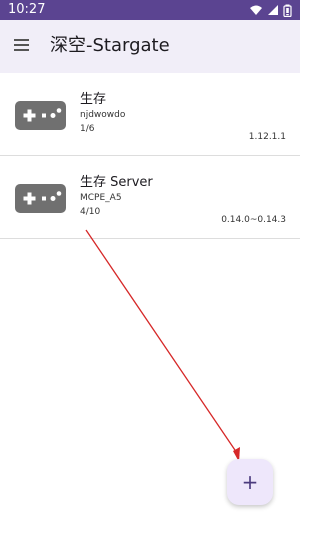  I want to click on server-name: 生存, so click(93, 99).